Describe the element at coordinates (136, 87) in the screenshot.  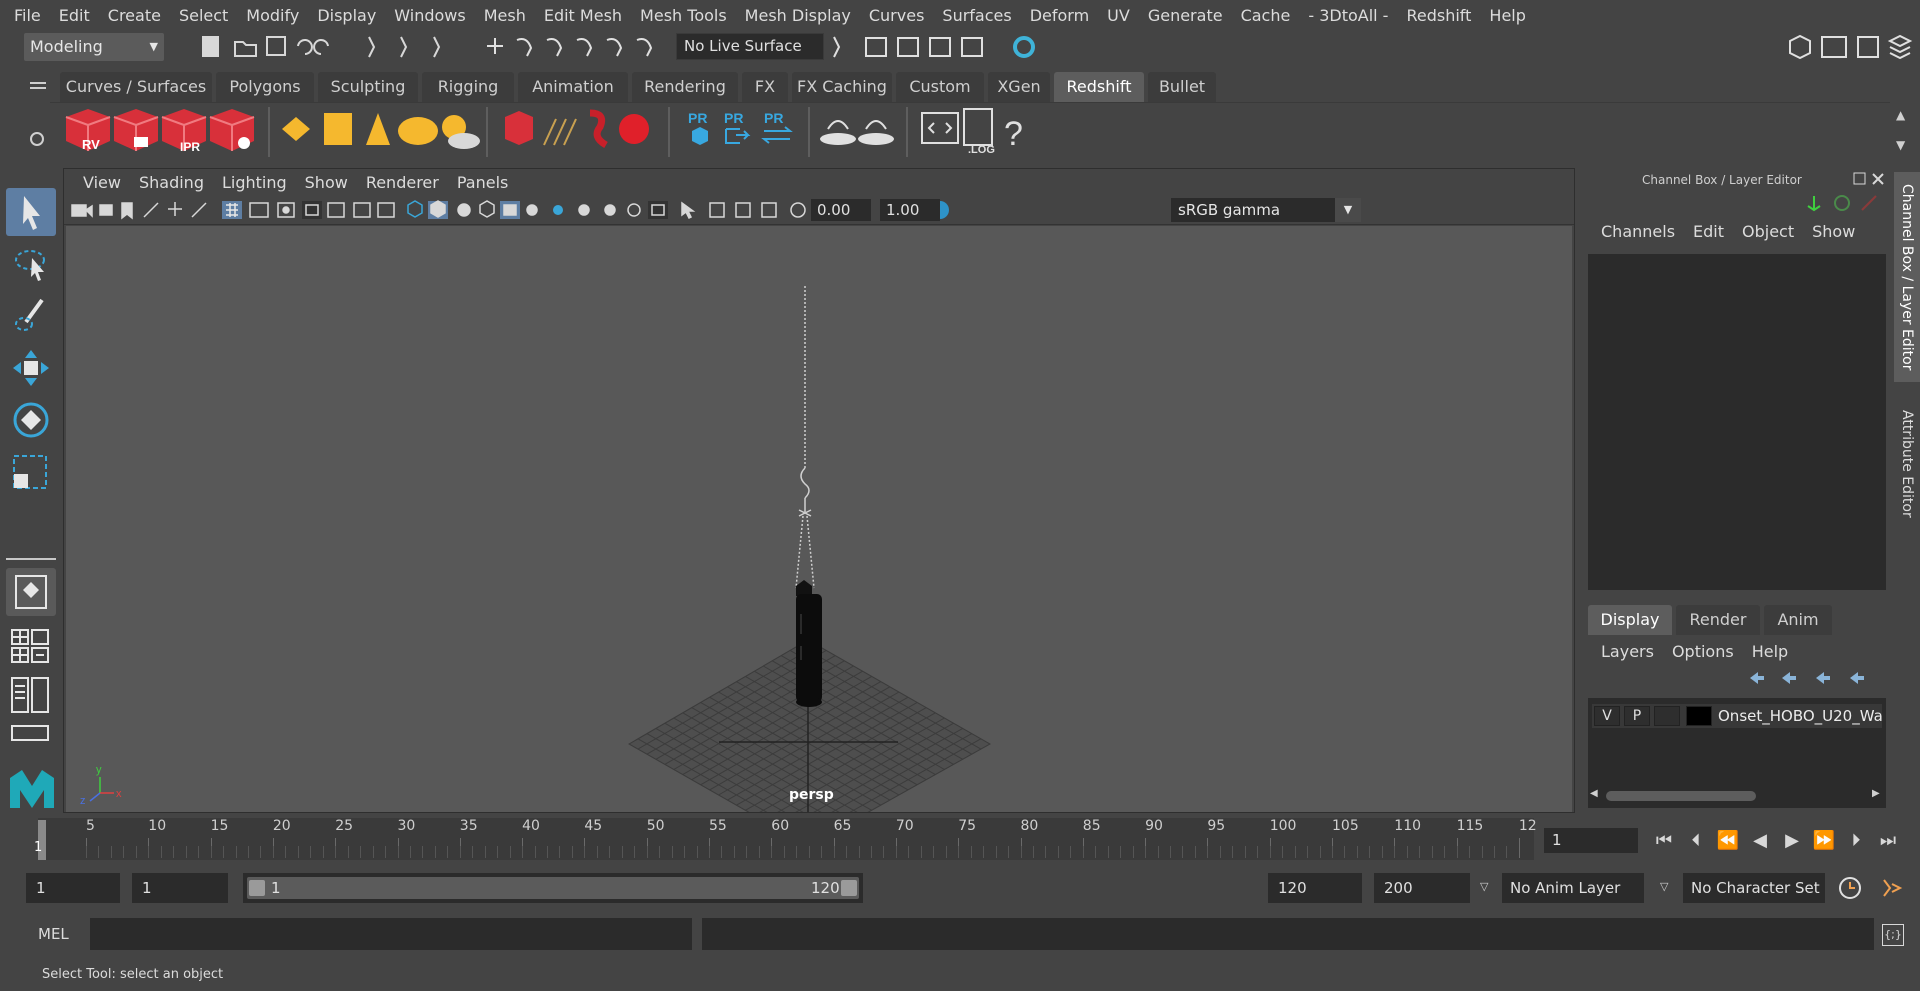
I see `shelf-tab-curves-surfaces: Curves / Surfaces` at that location.